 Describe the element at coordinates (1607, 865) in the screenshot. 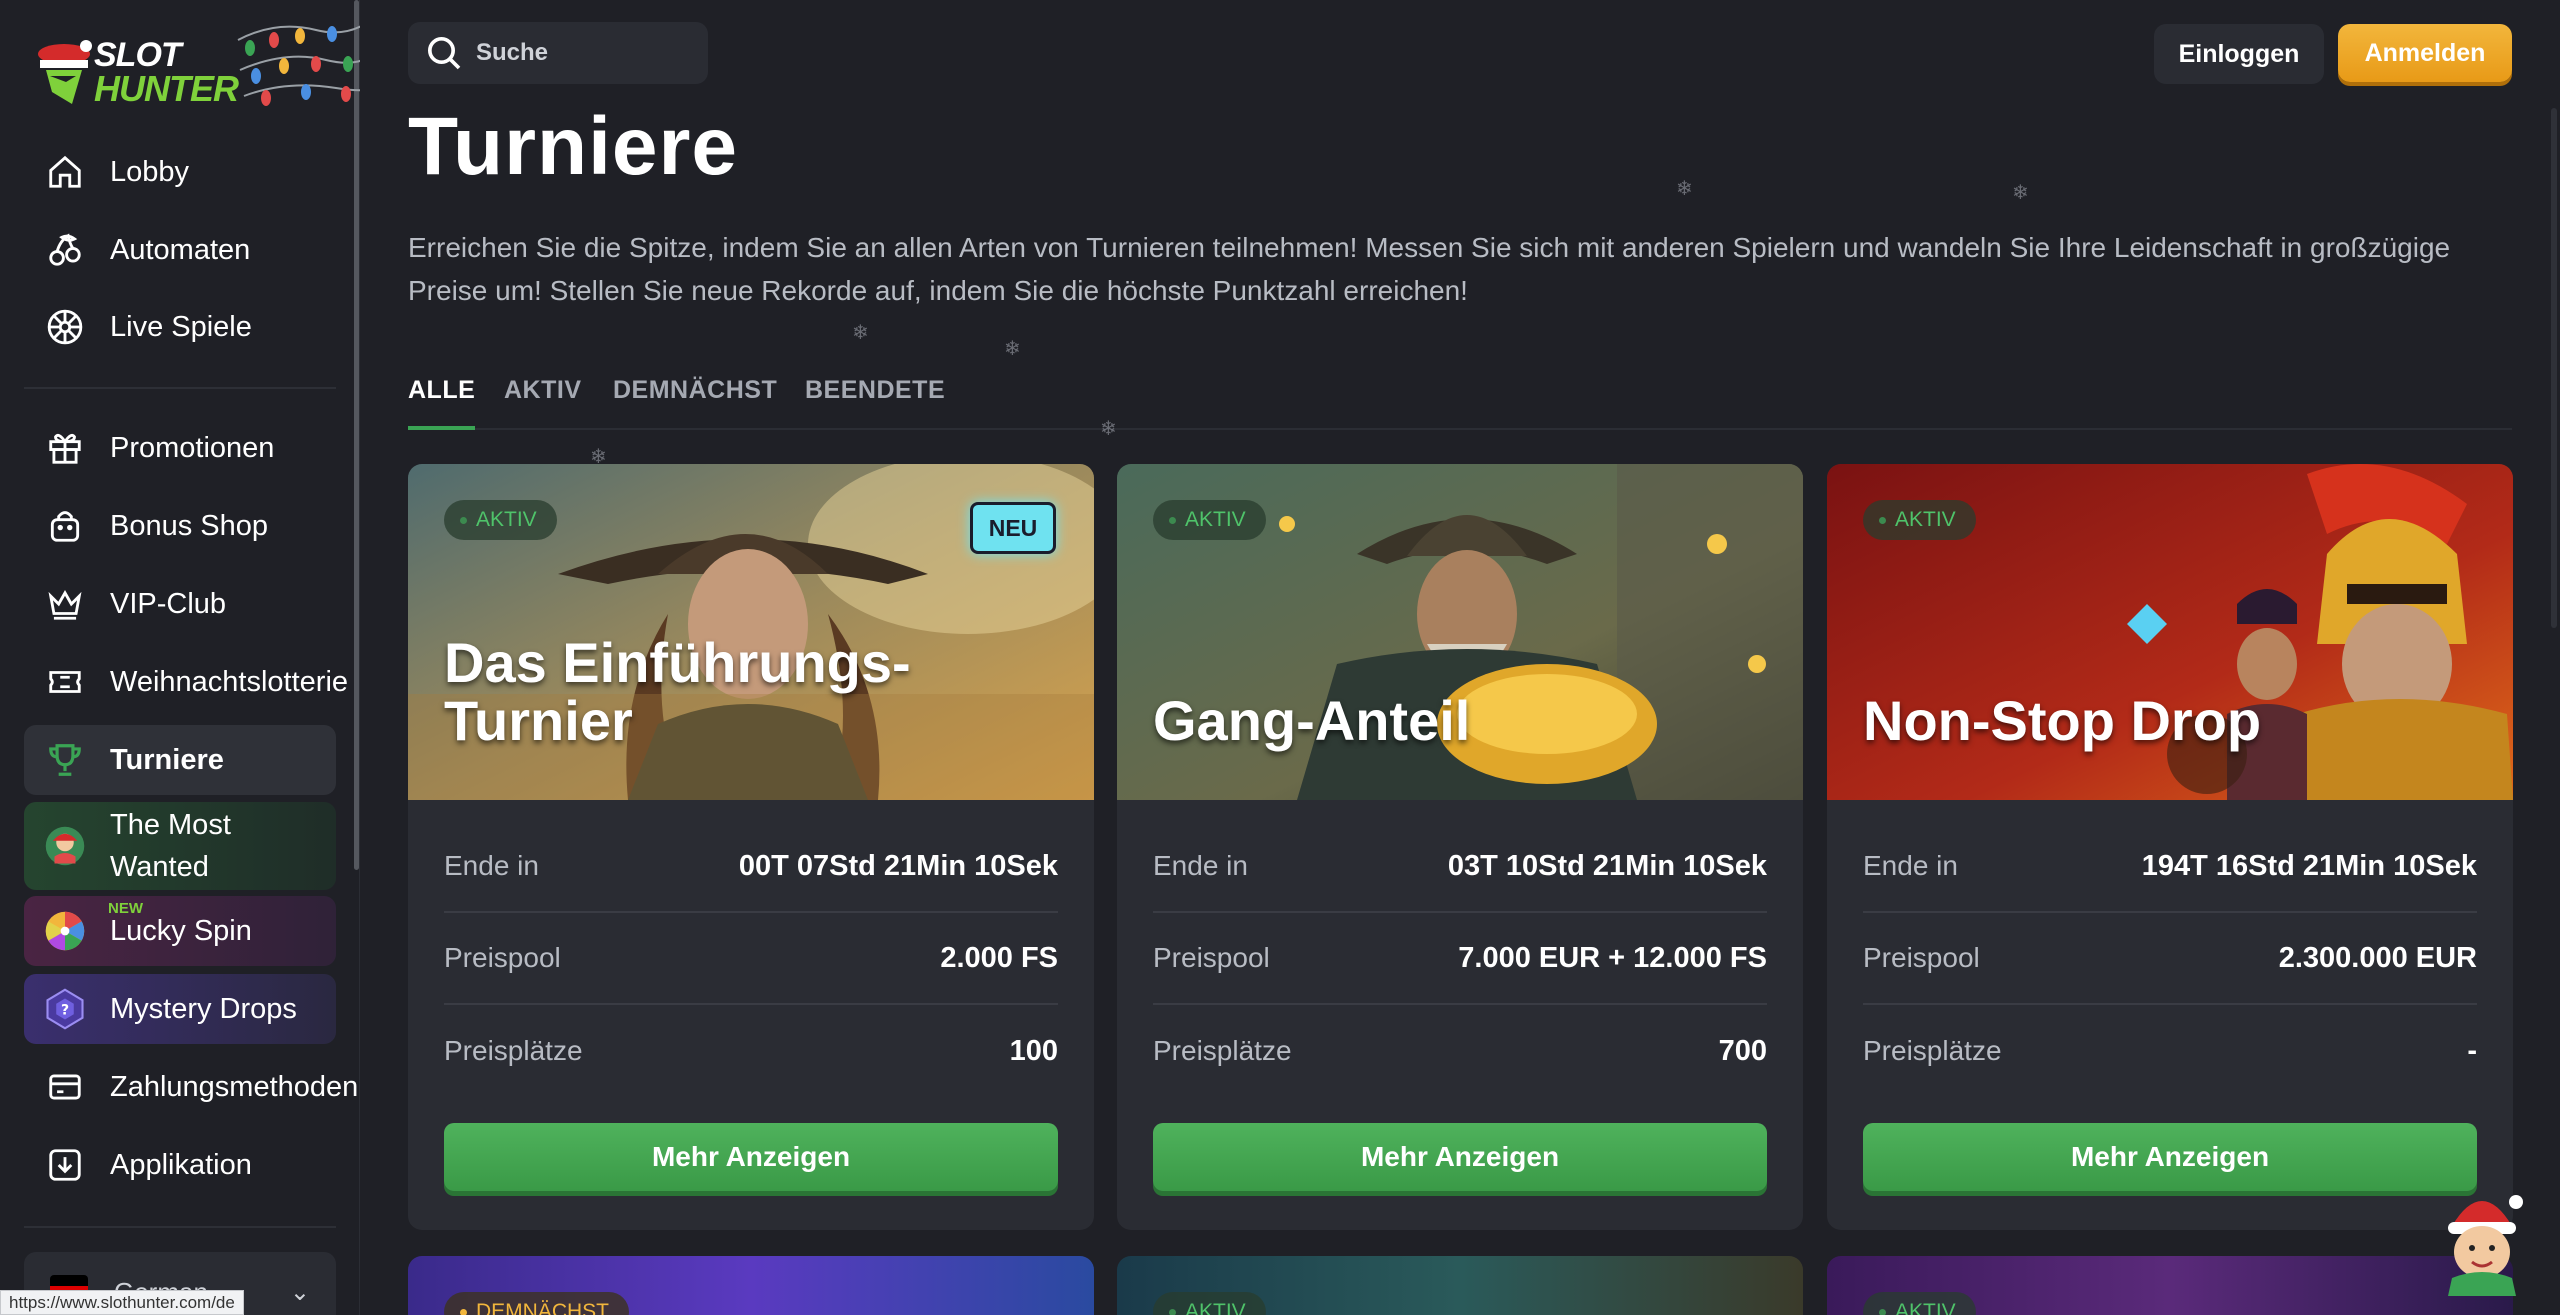

I see `end-countdown: 03T 10Std 21Min 10Sek` at that location.